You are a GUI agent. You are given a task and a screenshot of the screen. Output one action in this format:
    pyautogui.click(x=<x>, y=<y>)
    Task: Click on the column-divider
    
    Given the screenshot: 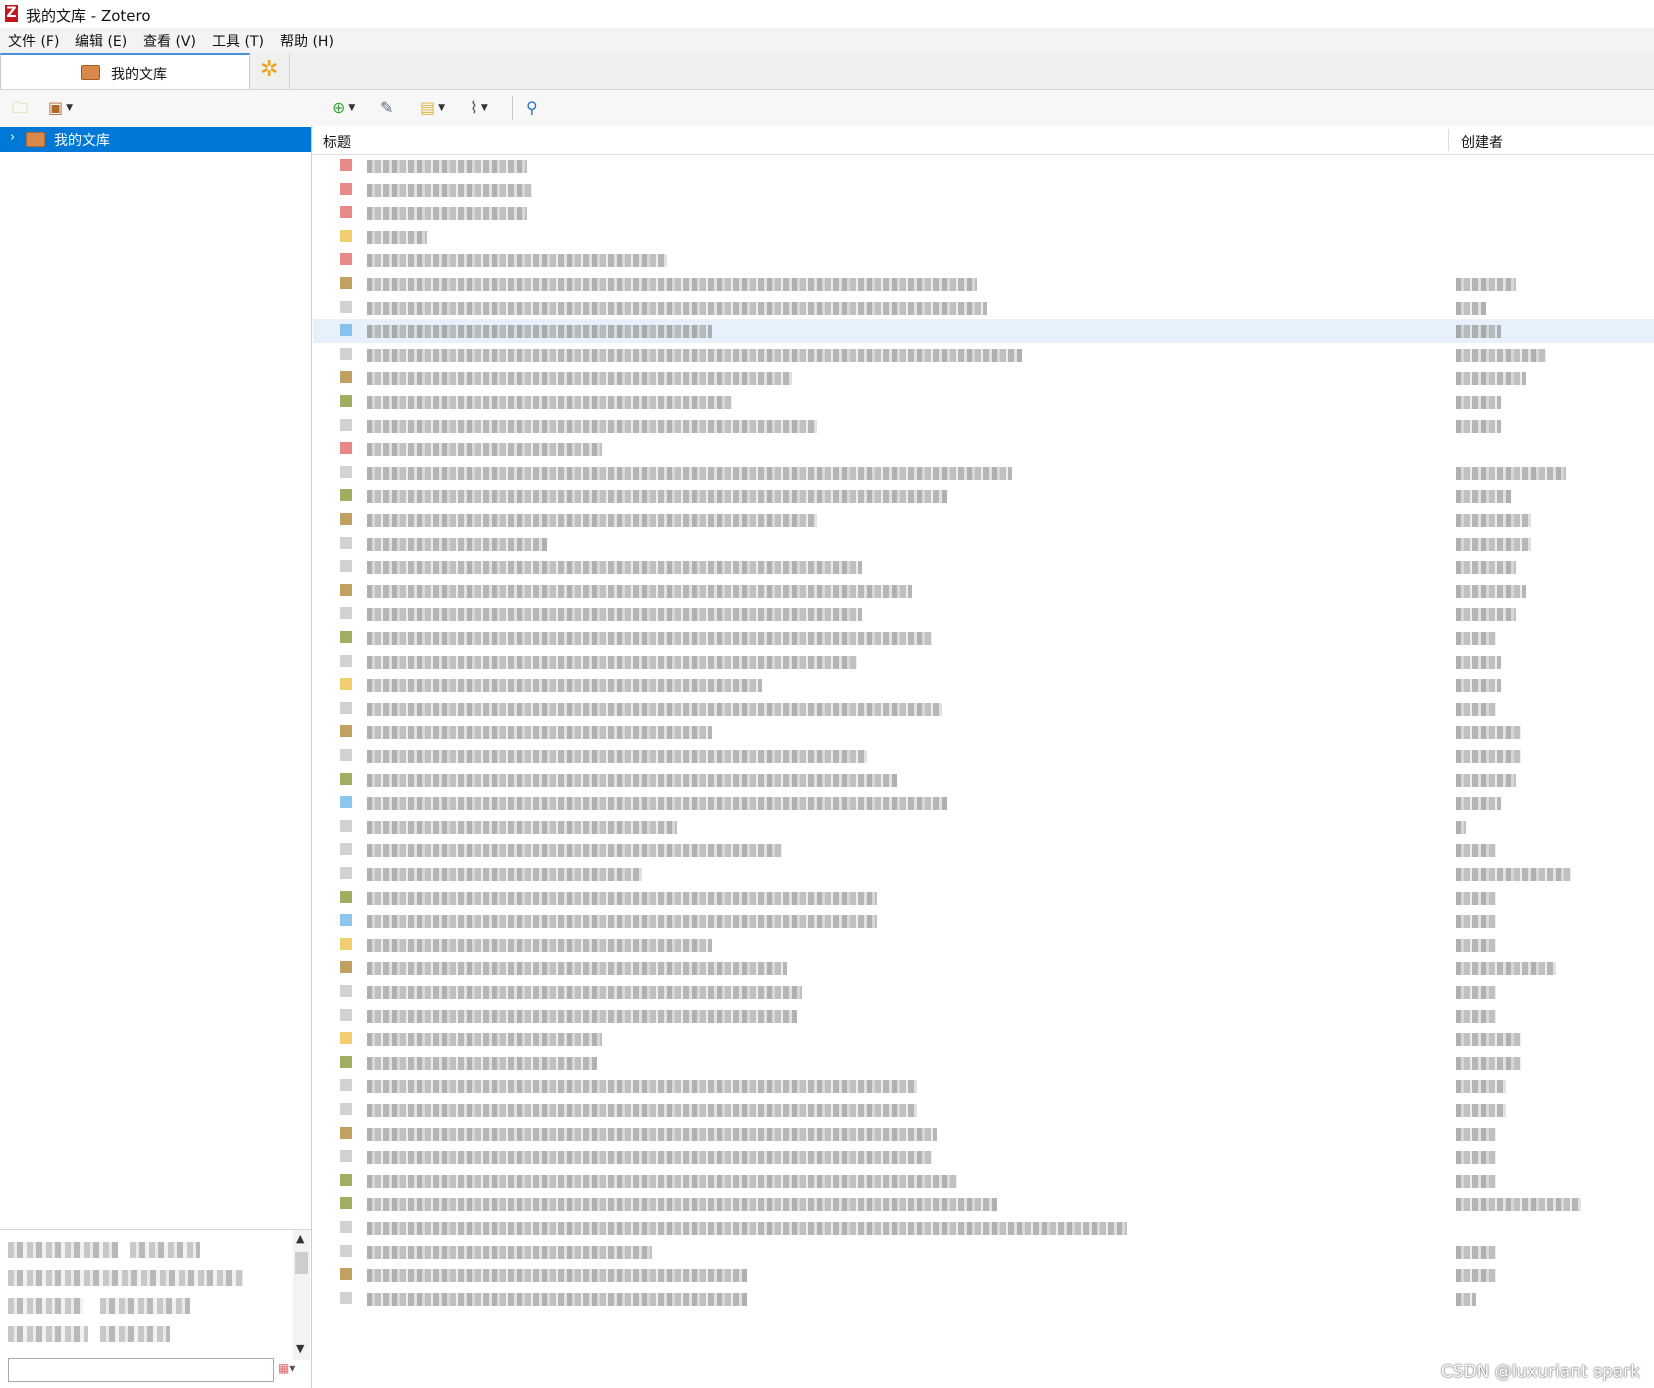 What is the action you would take?
    pyautogui.click(x=1448, y=140)
    